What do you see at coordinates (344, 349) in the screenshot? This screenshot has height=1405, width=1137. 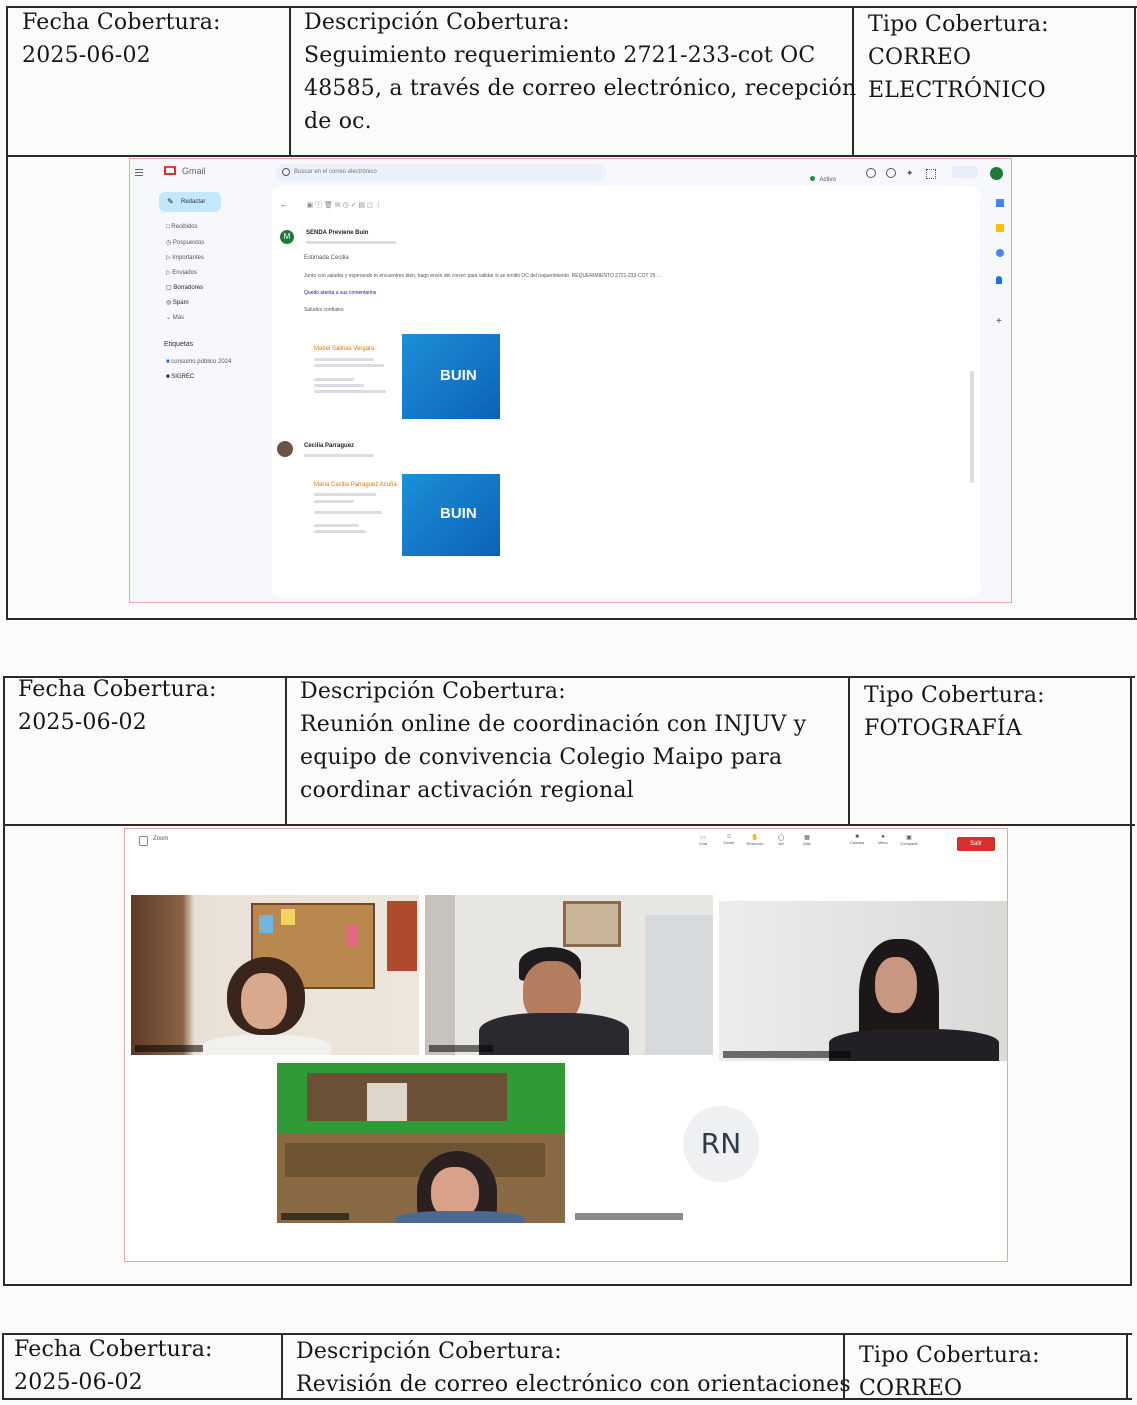 I see `signature-name: Mabel Salinas Vergara` at bounding box center [344, 349].